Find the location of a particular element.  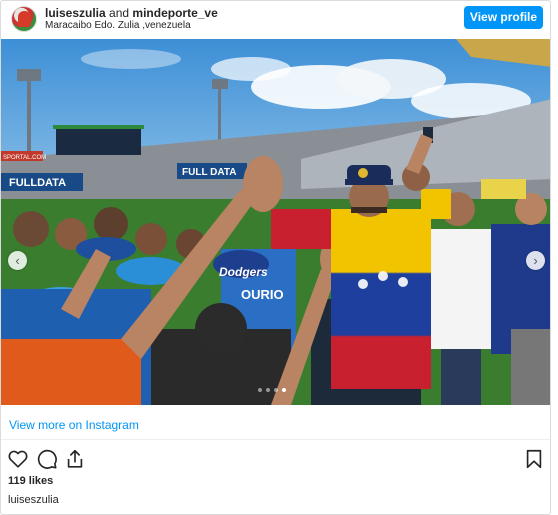

likes-count: 119 likes is located at coordinates (30, 481).